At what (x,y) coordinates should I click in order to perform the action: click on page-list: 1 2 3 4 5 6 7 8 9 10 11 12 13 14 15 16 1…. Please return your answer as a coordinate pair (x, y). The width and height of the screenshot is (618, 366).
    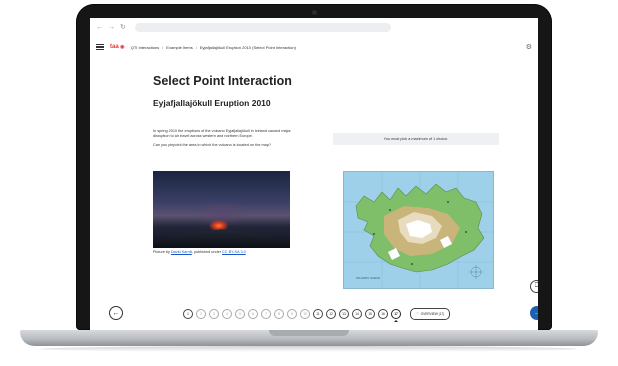
    Looking at the image, I should click on (317, 314).